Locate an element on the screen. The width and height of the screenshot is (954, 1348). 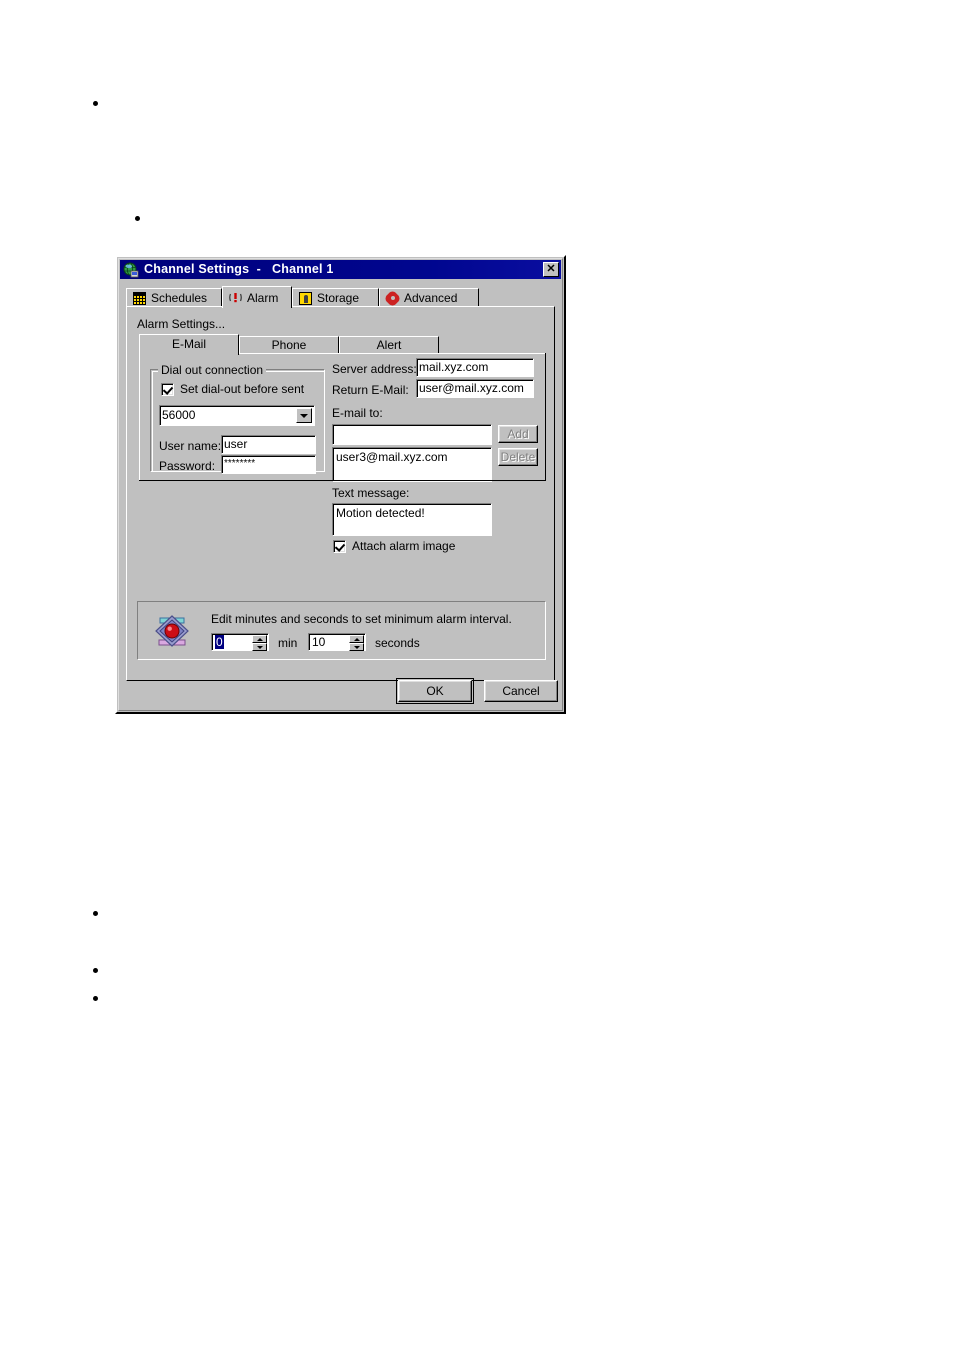
recipient-list-item: user3@mail.xyz.com is located at coordinates (412, 457).